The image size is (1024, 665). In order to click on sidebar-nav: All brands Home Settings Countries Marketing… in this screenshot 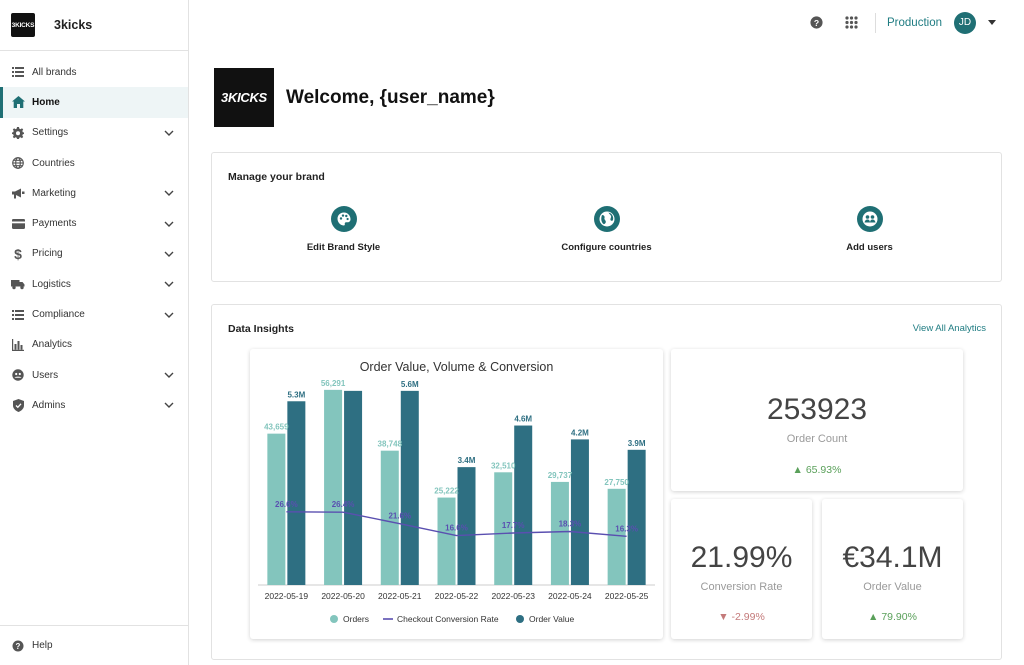, I will do `click(94, 236)`.